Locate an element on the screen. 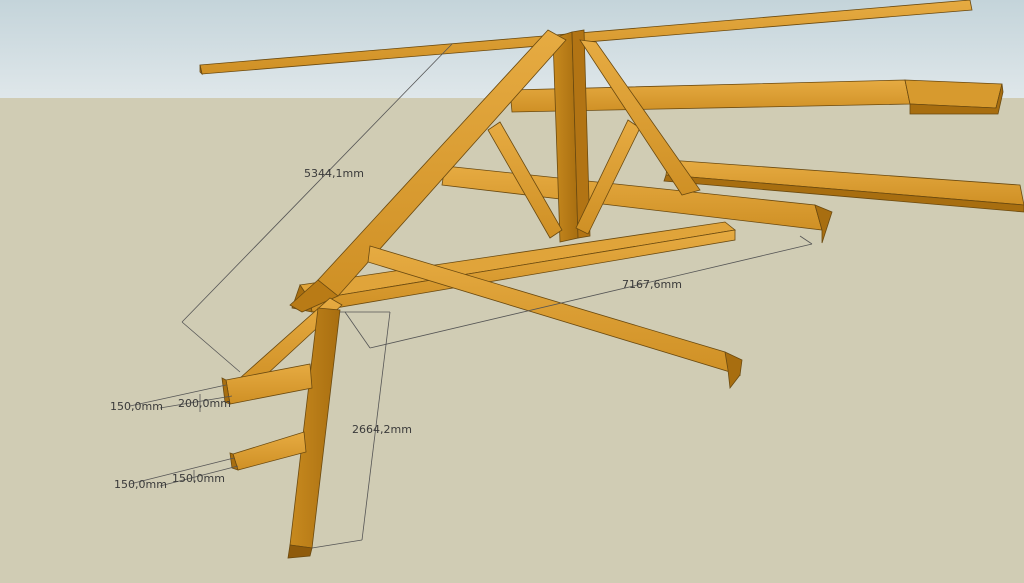 Image resolution: width=1024 pixels, height=583 pixels. upper-bracket-width-label: 150,0mm is located at coordinates (136, 406).